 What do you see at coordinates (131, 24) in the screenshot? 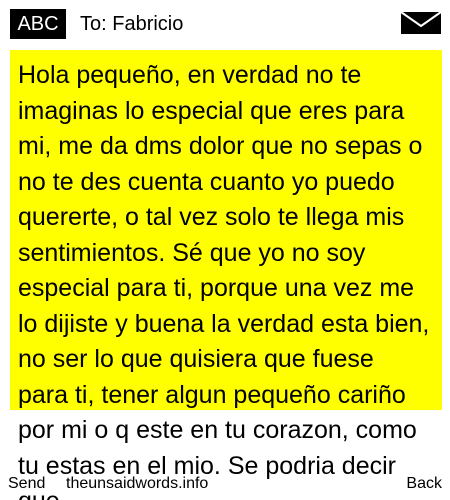
I see `recipient-field: To: Fabricio` at bounding box center [131, 24].